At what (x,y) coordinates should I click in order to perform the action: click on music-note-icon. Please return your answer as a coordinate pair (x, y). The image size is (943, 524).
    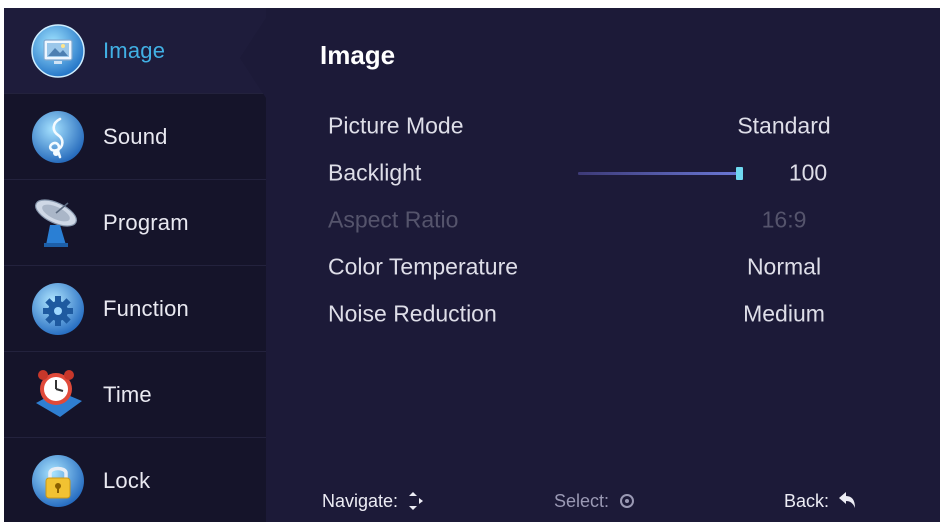
    Looking at the image, I should click on (58, 137).